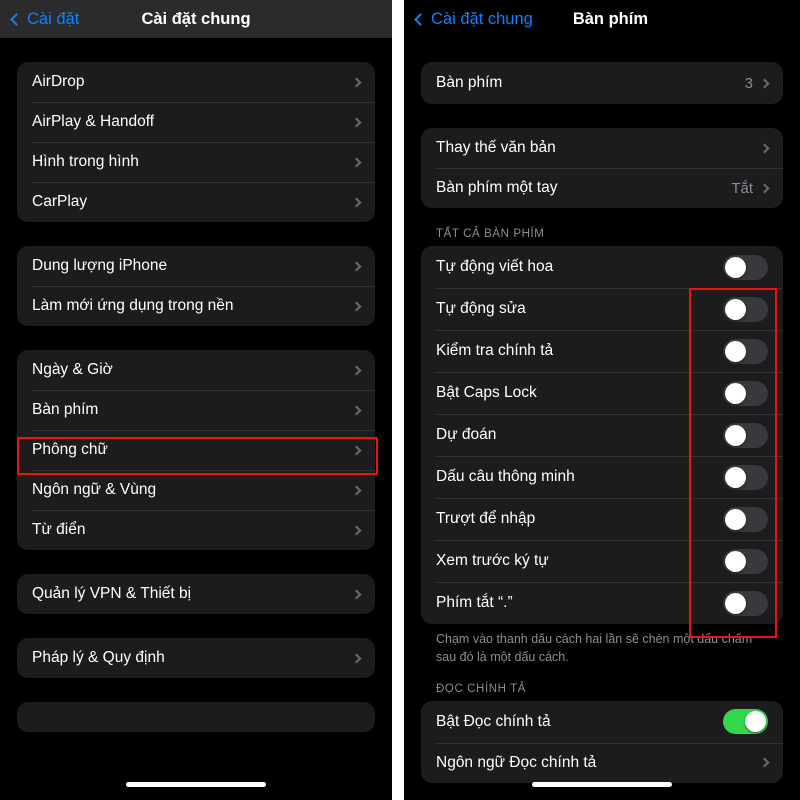  I want to click on toggle-enable-dictation, so click(745, 721).